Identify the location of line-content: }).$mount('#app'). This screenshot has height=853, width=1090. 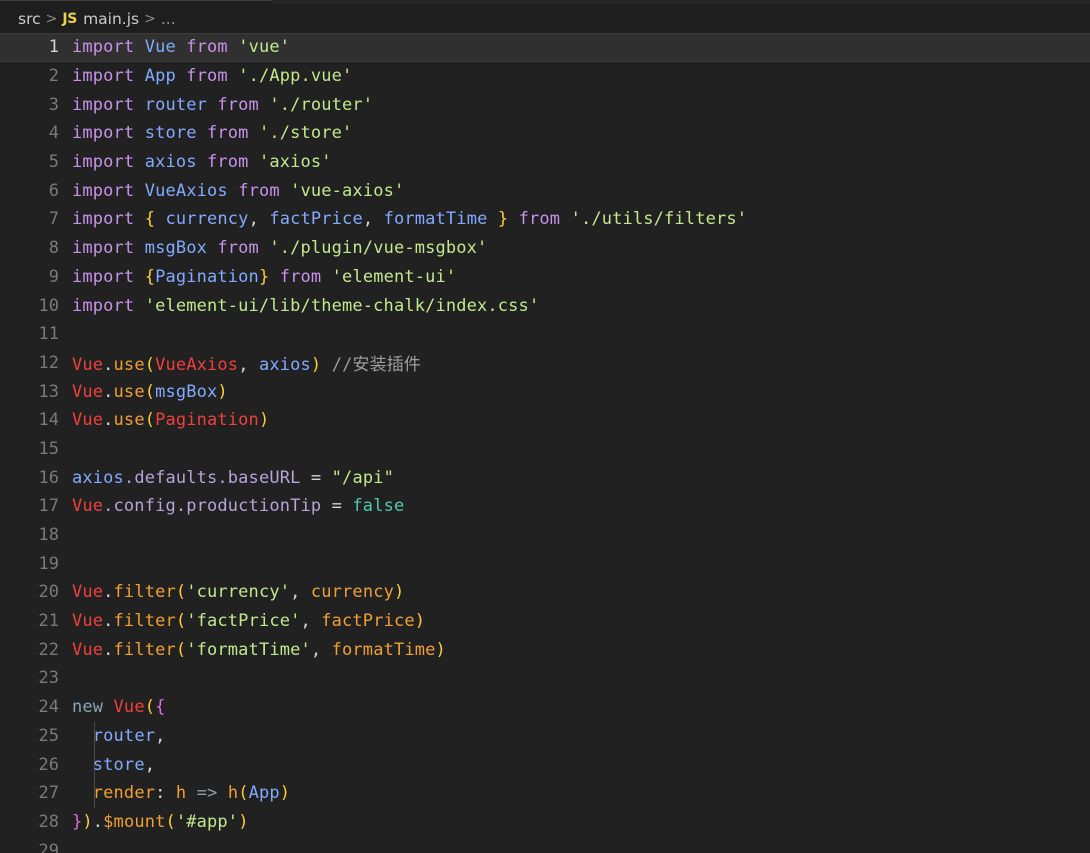
(581, 822).